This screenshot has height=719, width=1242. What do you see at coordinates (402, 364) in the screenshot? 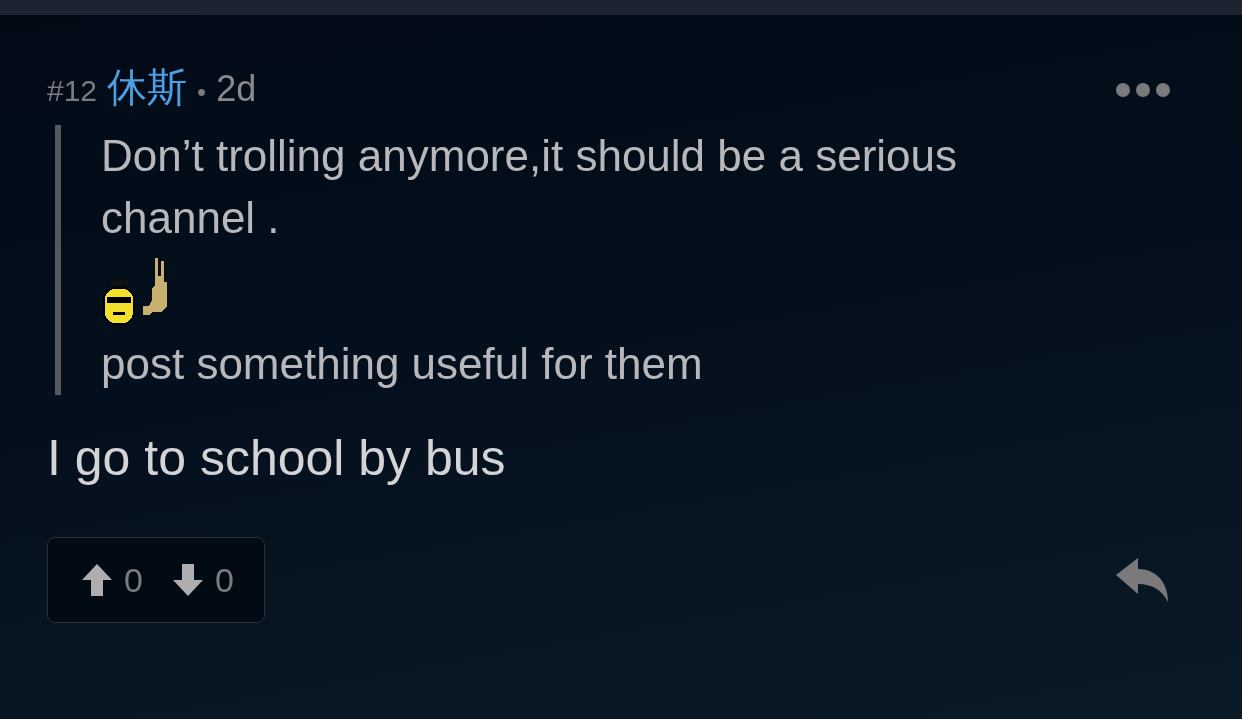
I see `quote-text: post something useful for them` at bounding box center [402, 364].